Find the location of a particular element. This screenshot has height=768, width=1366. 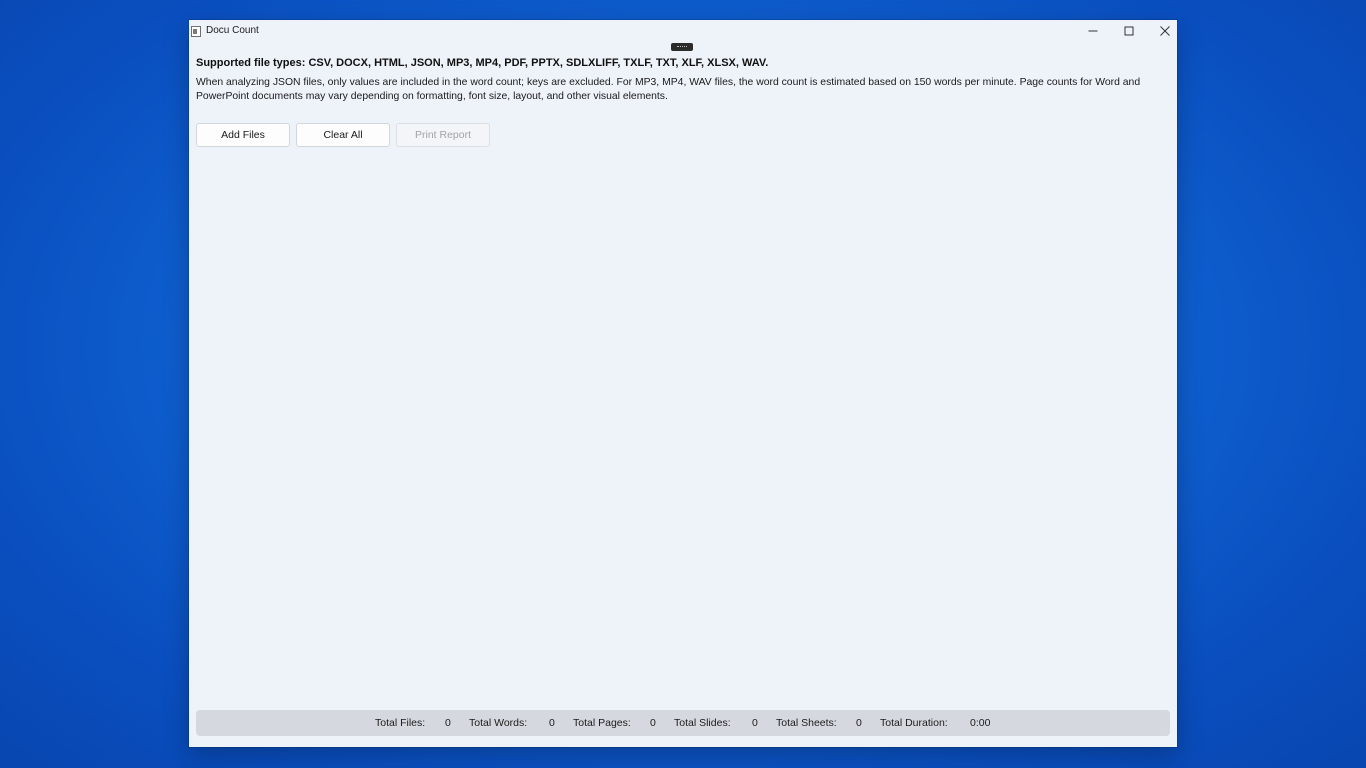

document-icon is located at coordinates (196, 31).